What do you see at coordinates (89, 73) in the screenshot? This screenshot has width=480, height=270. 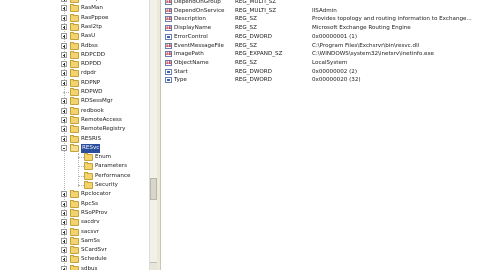 I see `tree-key-label: rdpdr` at bounding box center [89, 73].